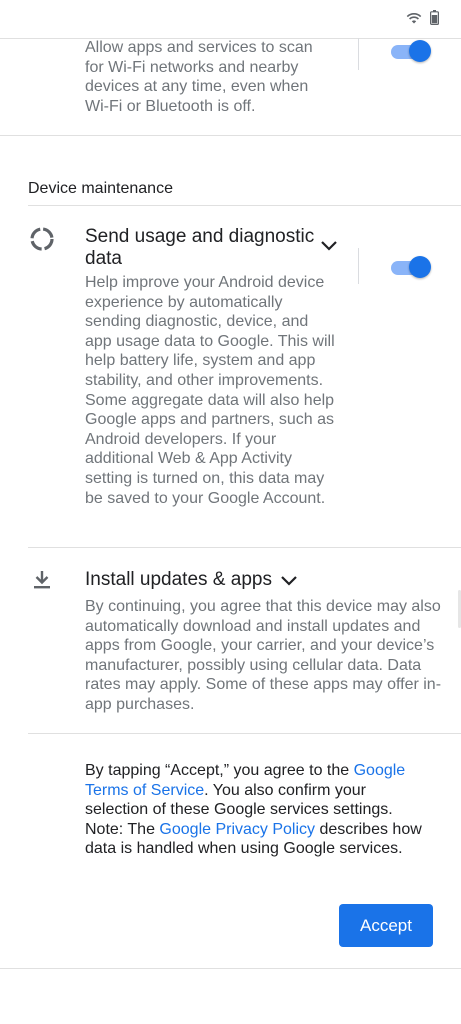 Image resolution: width=461 pixels, height=1024 pixels. Describe the element at coordinates (219, 770) in the screenshot. I see `consent-text-part1: By tapping “Accept,” you agree to the` at that location.